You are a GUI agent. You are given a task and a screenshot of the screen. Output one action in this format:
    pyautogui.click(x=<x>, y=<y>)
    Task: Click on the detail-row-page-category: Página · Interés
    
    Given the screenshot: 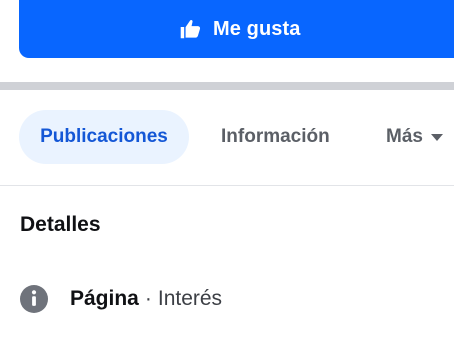 What is the action you would take?
    pyautogui.click(x=120, y=299)
    